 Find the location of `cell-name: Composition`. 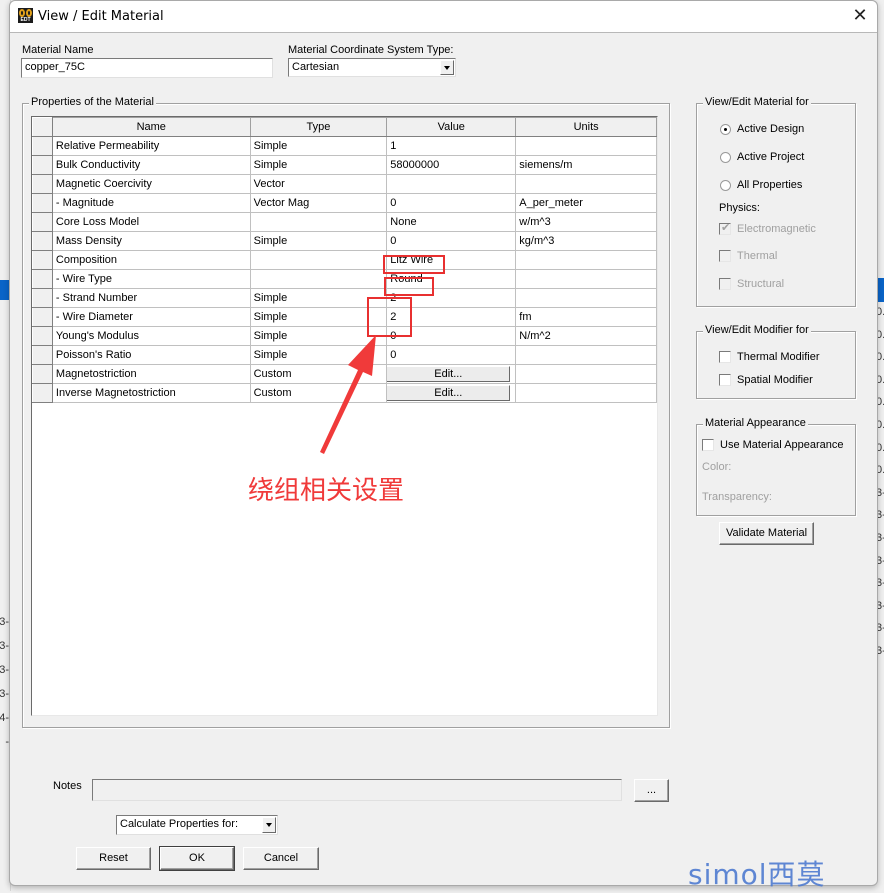

cell-name: Composition is located at coordinates (151, 260).